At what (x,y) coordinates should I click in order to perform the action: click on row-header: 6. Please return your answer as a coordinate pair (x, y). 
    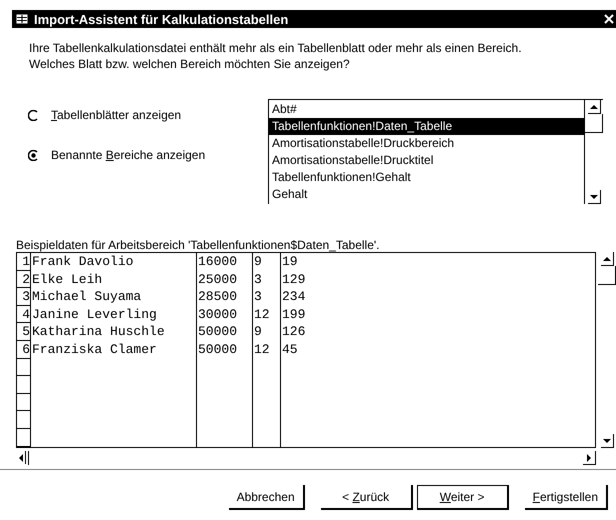
    Looking at the image, I should click on (23, 349).